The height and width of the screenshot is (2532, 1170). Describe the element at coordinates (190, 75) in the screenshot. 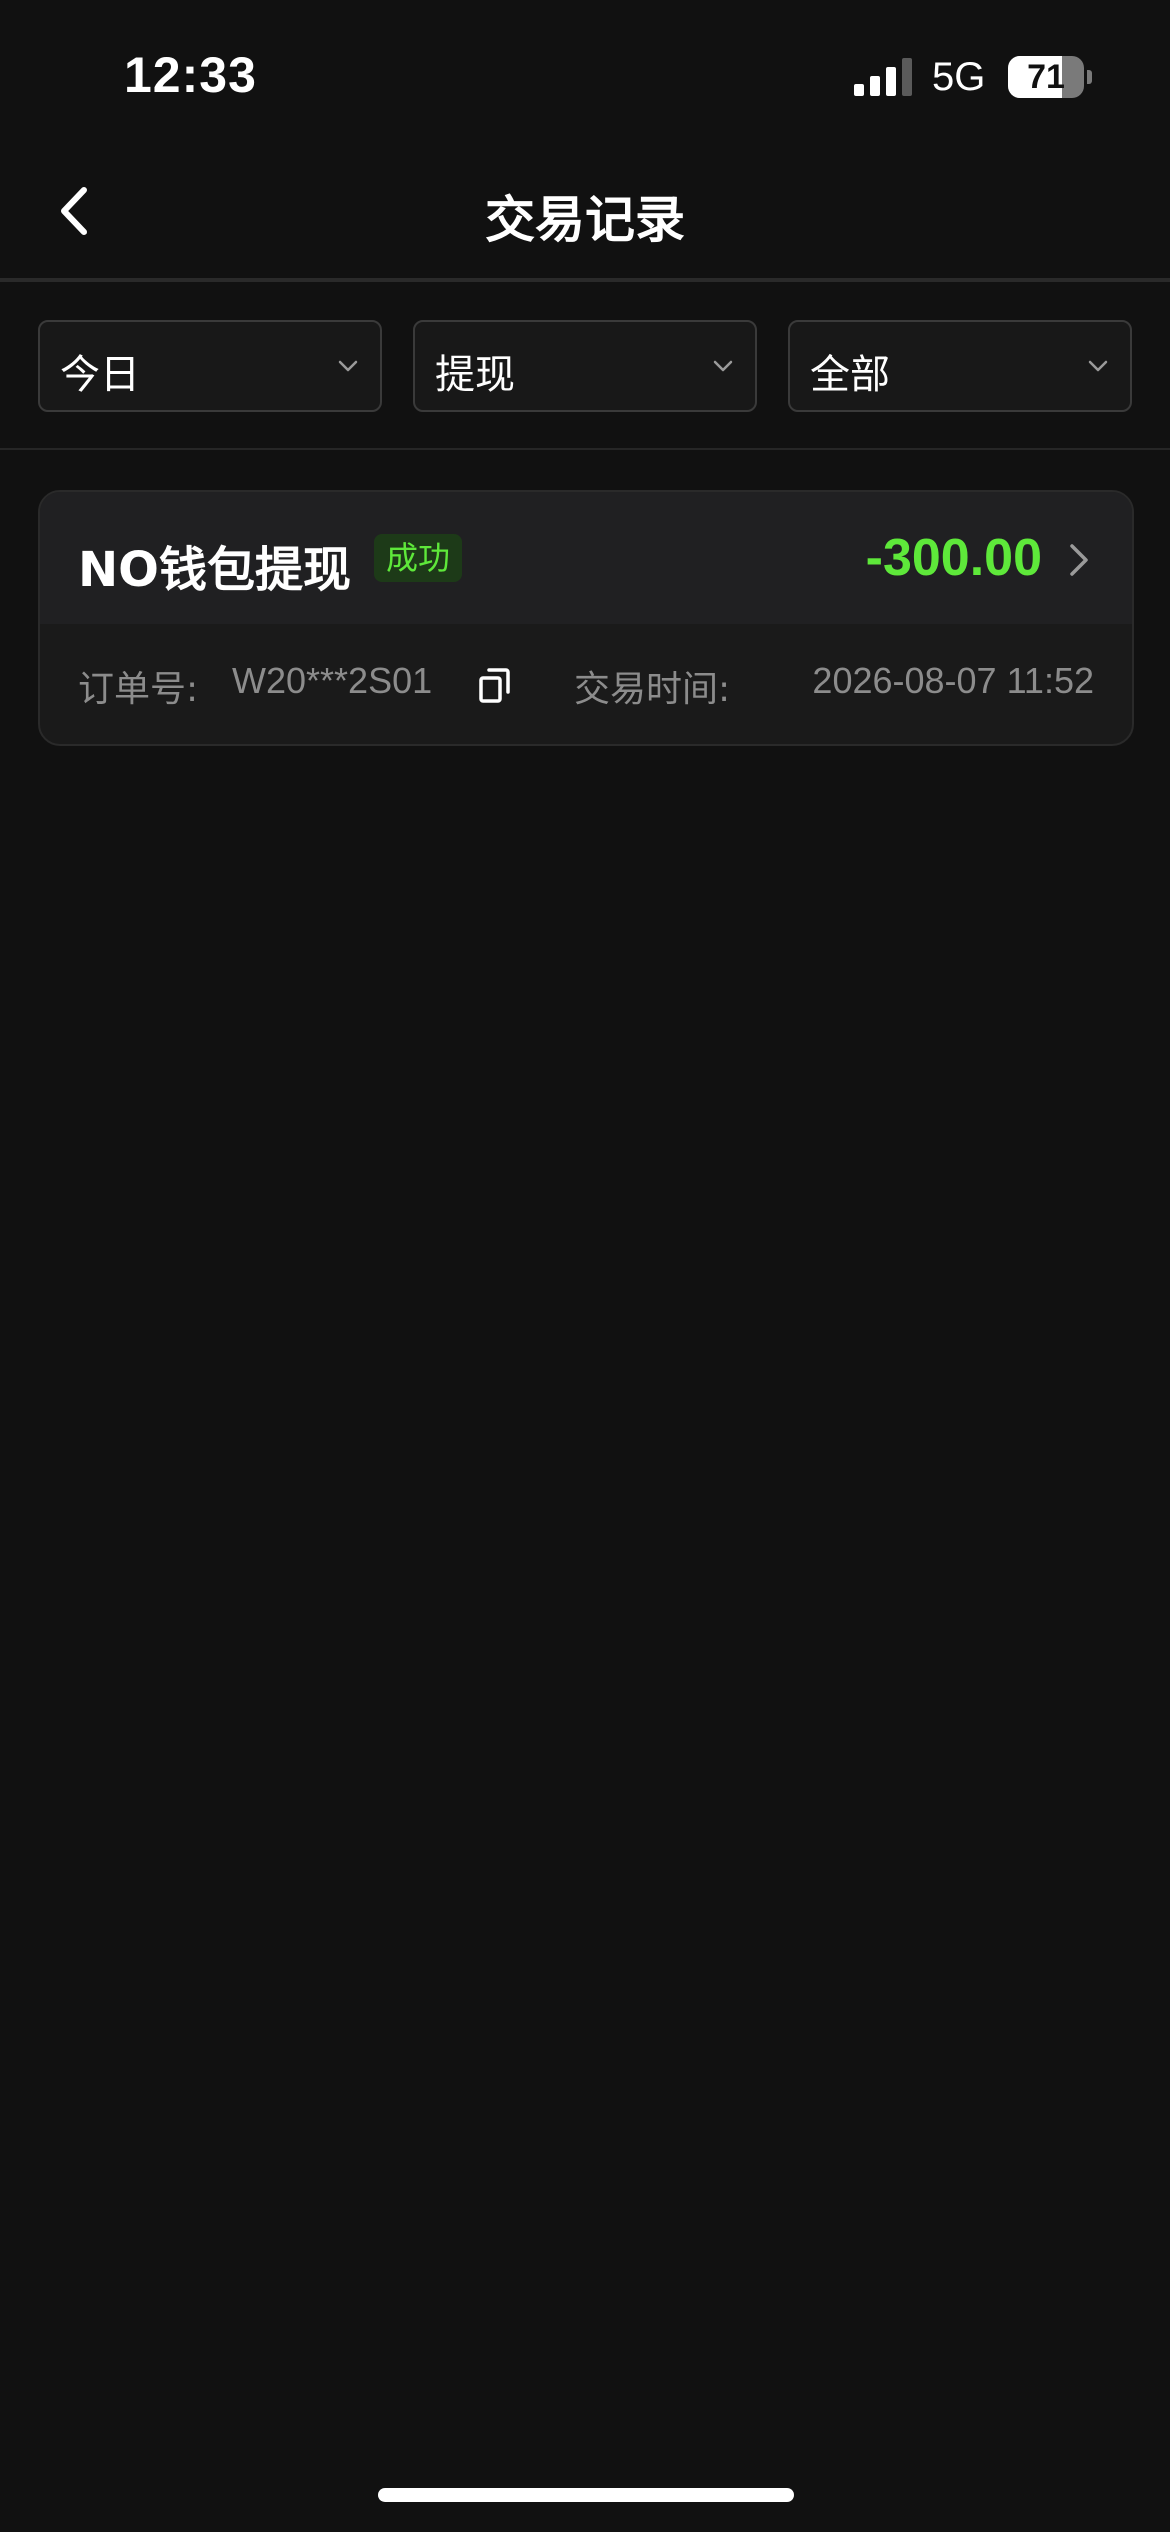

I see `status-time: 12:33` at that location.